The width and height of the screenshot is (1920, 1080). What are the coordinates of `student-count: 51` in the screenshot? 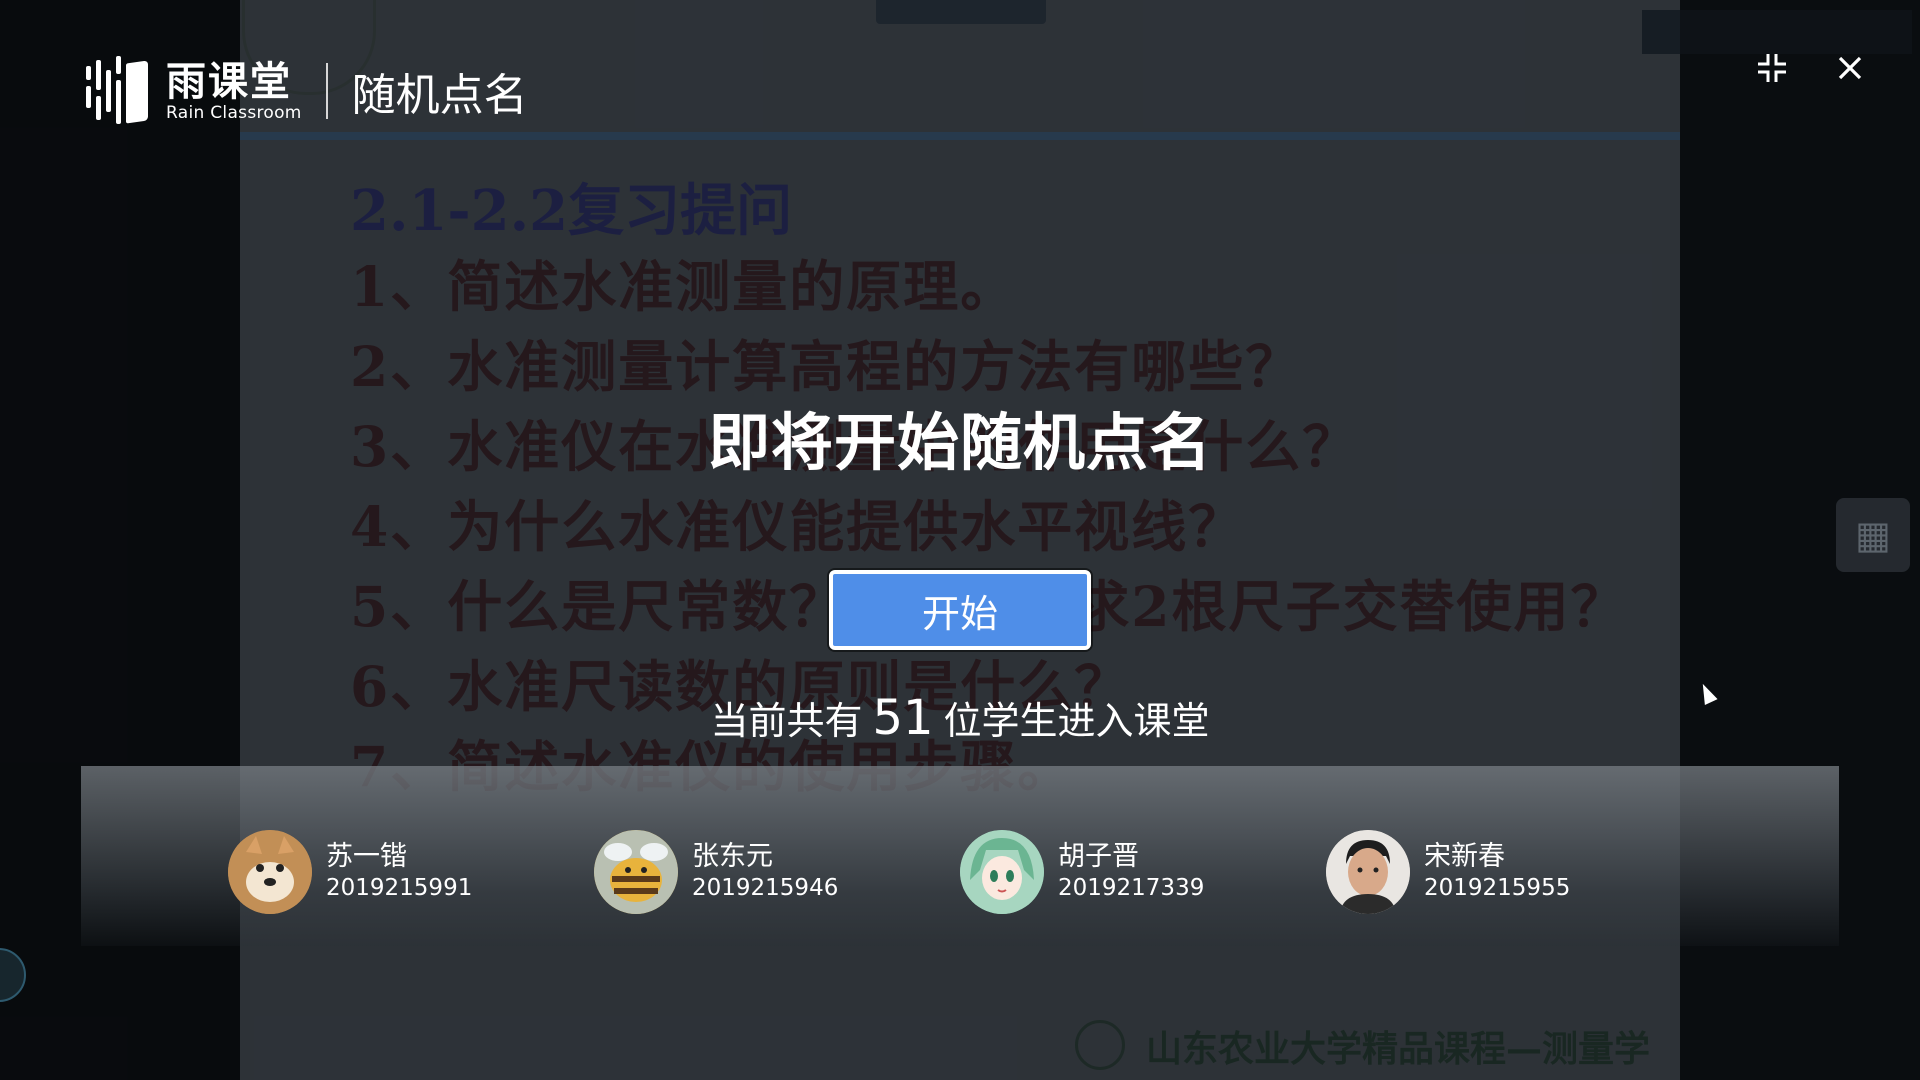 It's located at (903, 718).